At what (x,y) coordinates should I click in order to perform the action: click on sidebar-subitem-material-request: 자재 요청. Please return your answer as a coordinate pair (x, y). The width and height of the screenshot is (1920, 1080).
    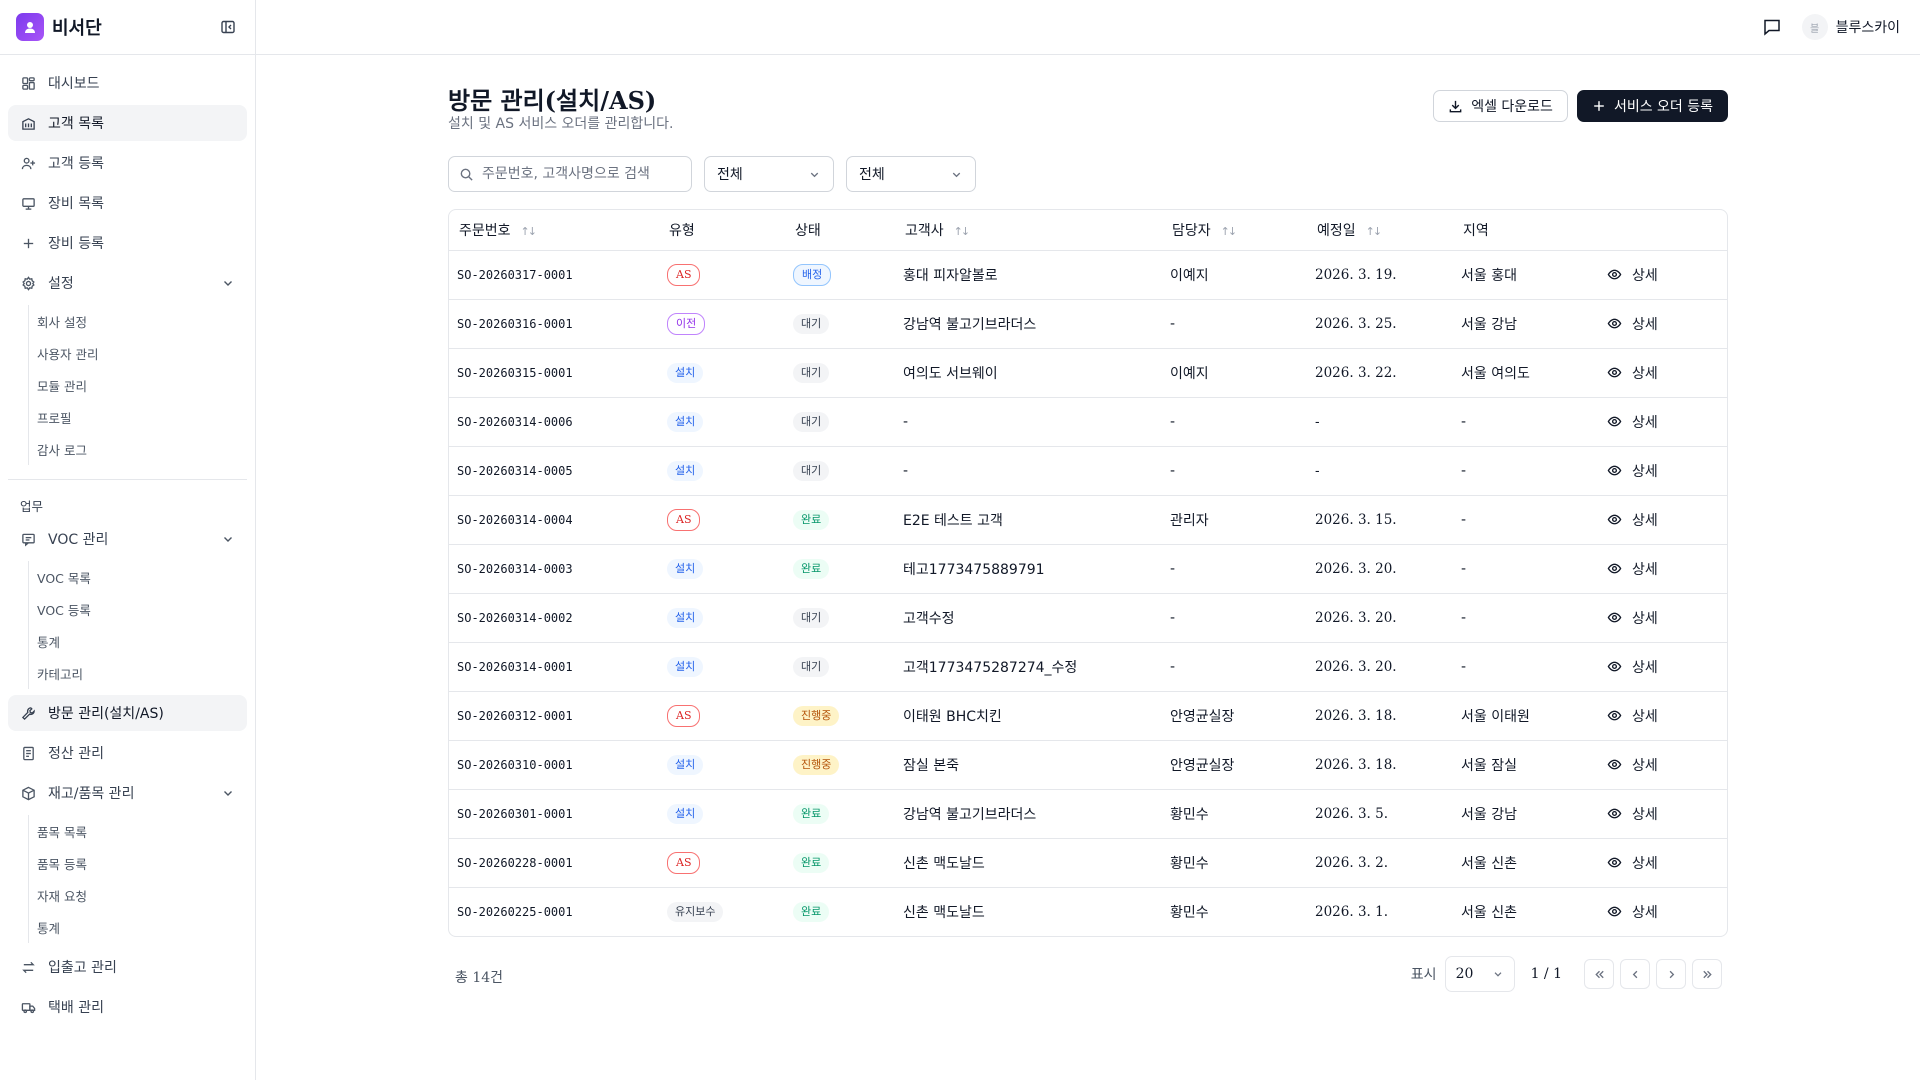
    Looking at the image, I should click on (142, 895).